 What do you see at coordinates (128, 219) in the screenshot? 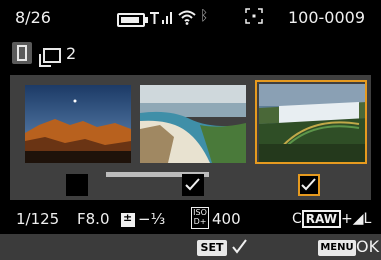
I see `exposure-compensation-icon: ±` at bounding box center [128, 219].